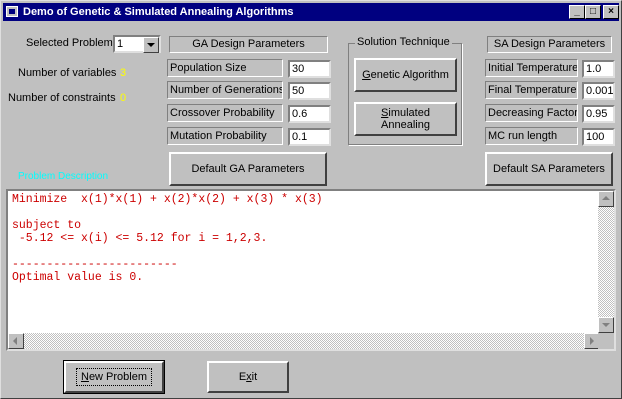 This screenshot has width=622, height=399. I want to click on vertical-scrollbar, so click(606, 262).